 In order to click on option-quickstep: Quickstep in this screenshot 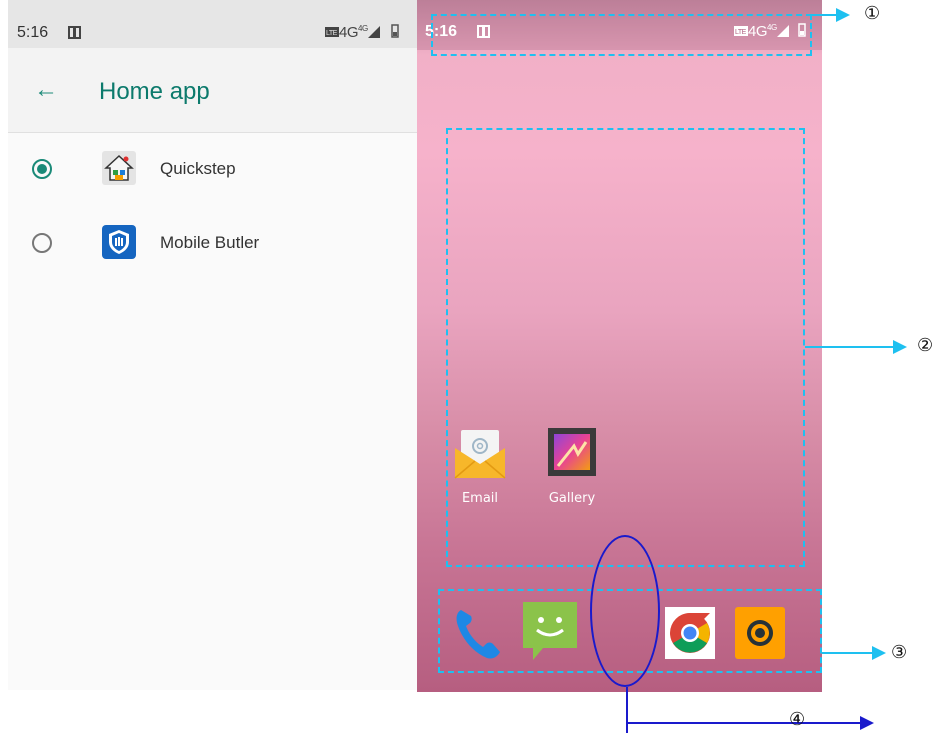, I will do `click(212, 169)`.